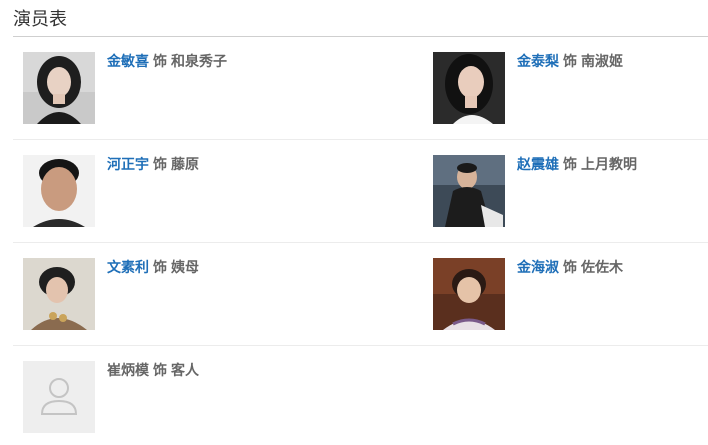  I want to click on cast-card: 金敏喜饰和泉秀子, so click(188, 88).